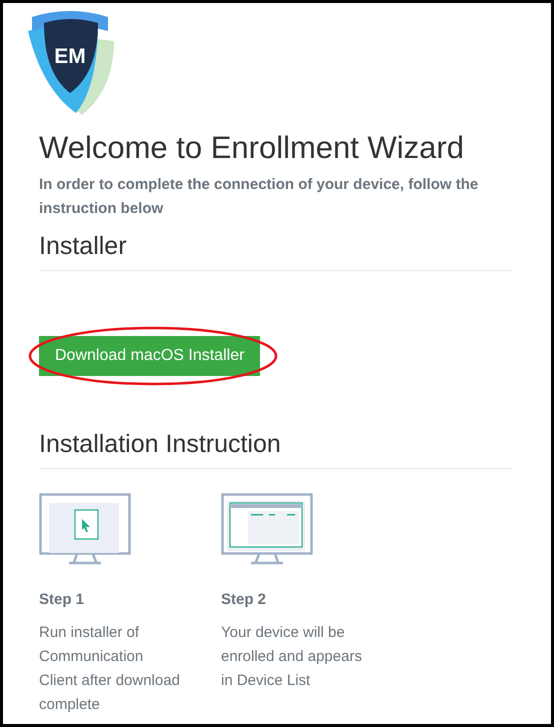 This screenshot has width=554, height=727. Describe the element at coordinates (83, 246) in the screenshot. I see `section-heading: Installer` at that location.